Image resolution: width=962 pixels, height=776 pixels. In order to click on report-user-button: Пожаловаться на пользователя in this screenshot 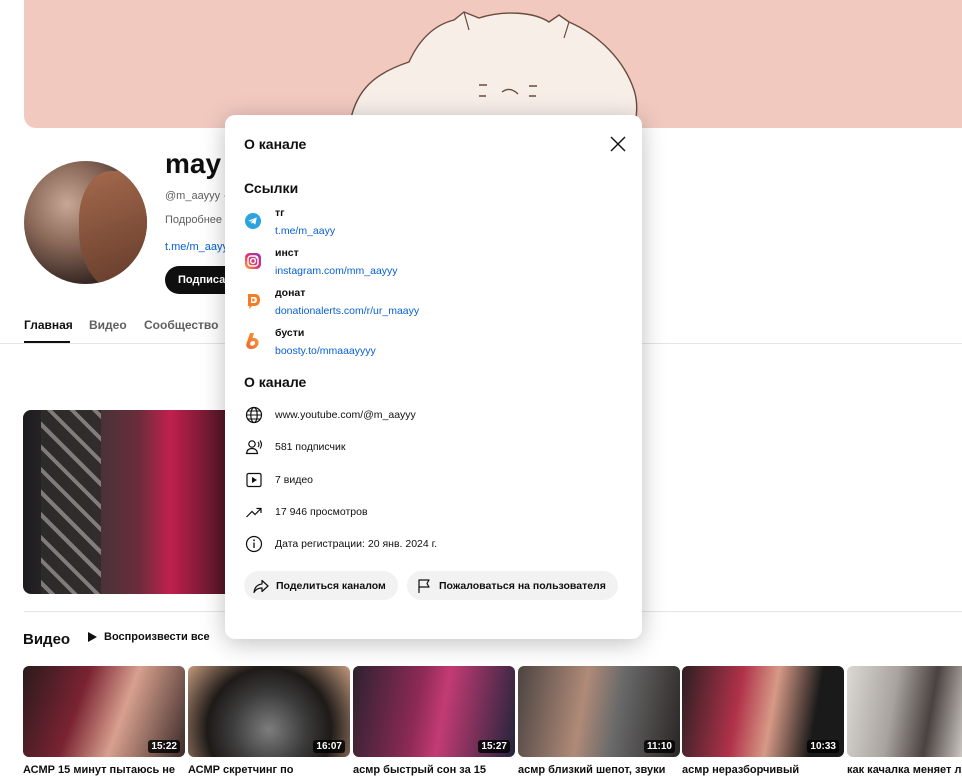, I will do `click(512, 585)`.